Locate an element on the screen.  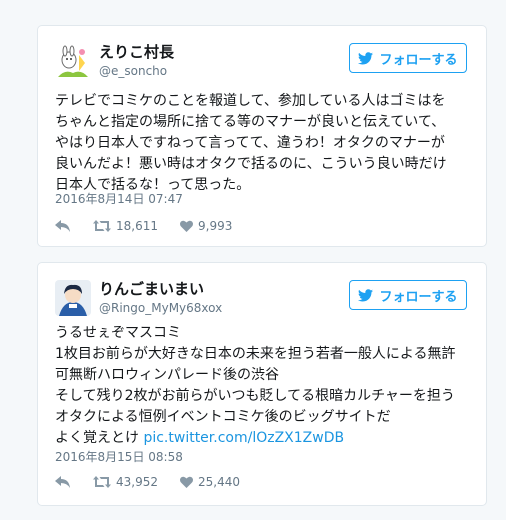
user-handle: @e_soncho is located at coordinates (133, 71).